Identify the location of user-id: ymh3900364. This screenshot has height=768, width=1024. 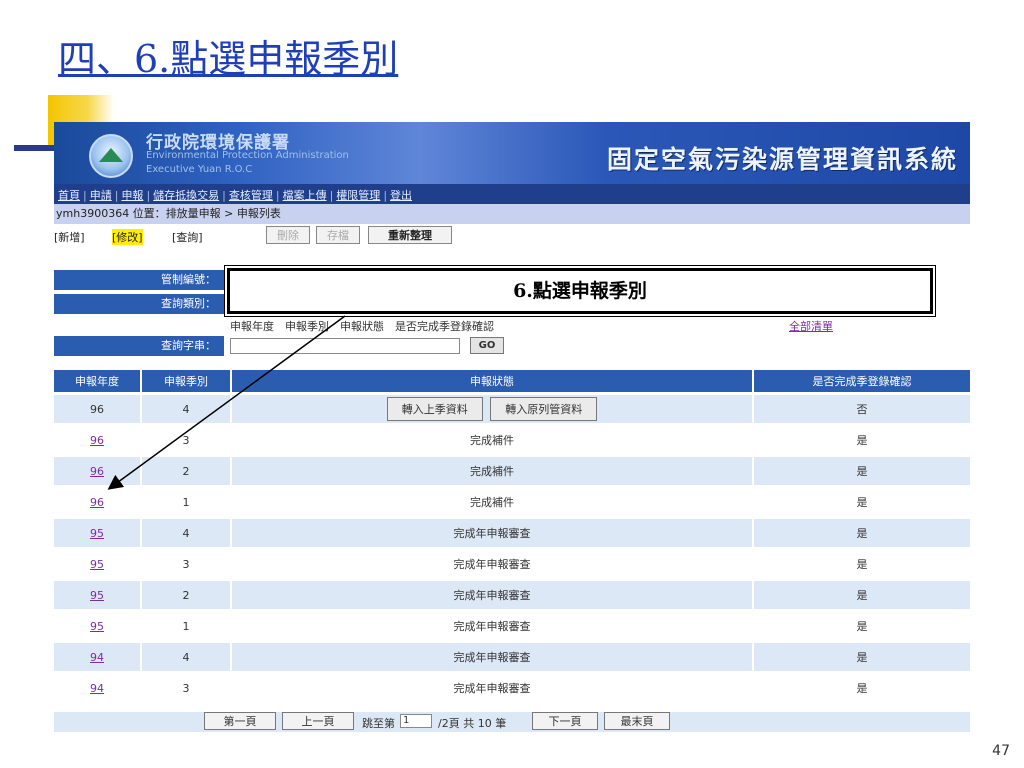
(93, 213).